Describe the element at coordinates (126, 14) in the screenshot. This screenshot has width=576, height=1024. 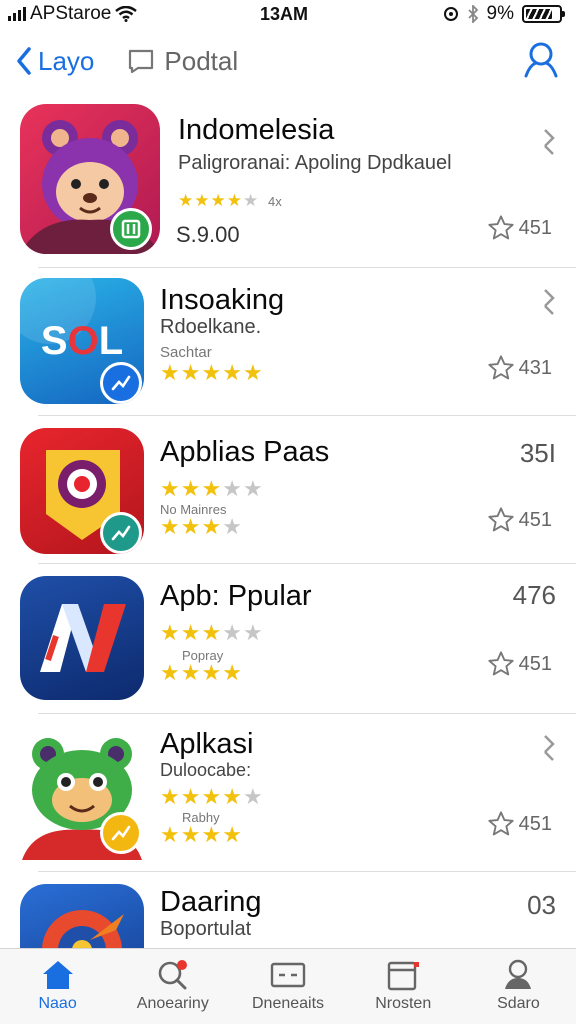
I see `wifi-icon` at that location.